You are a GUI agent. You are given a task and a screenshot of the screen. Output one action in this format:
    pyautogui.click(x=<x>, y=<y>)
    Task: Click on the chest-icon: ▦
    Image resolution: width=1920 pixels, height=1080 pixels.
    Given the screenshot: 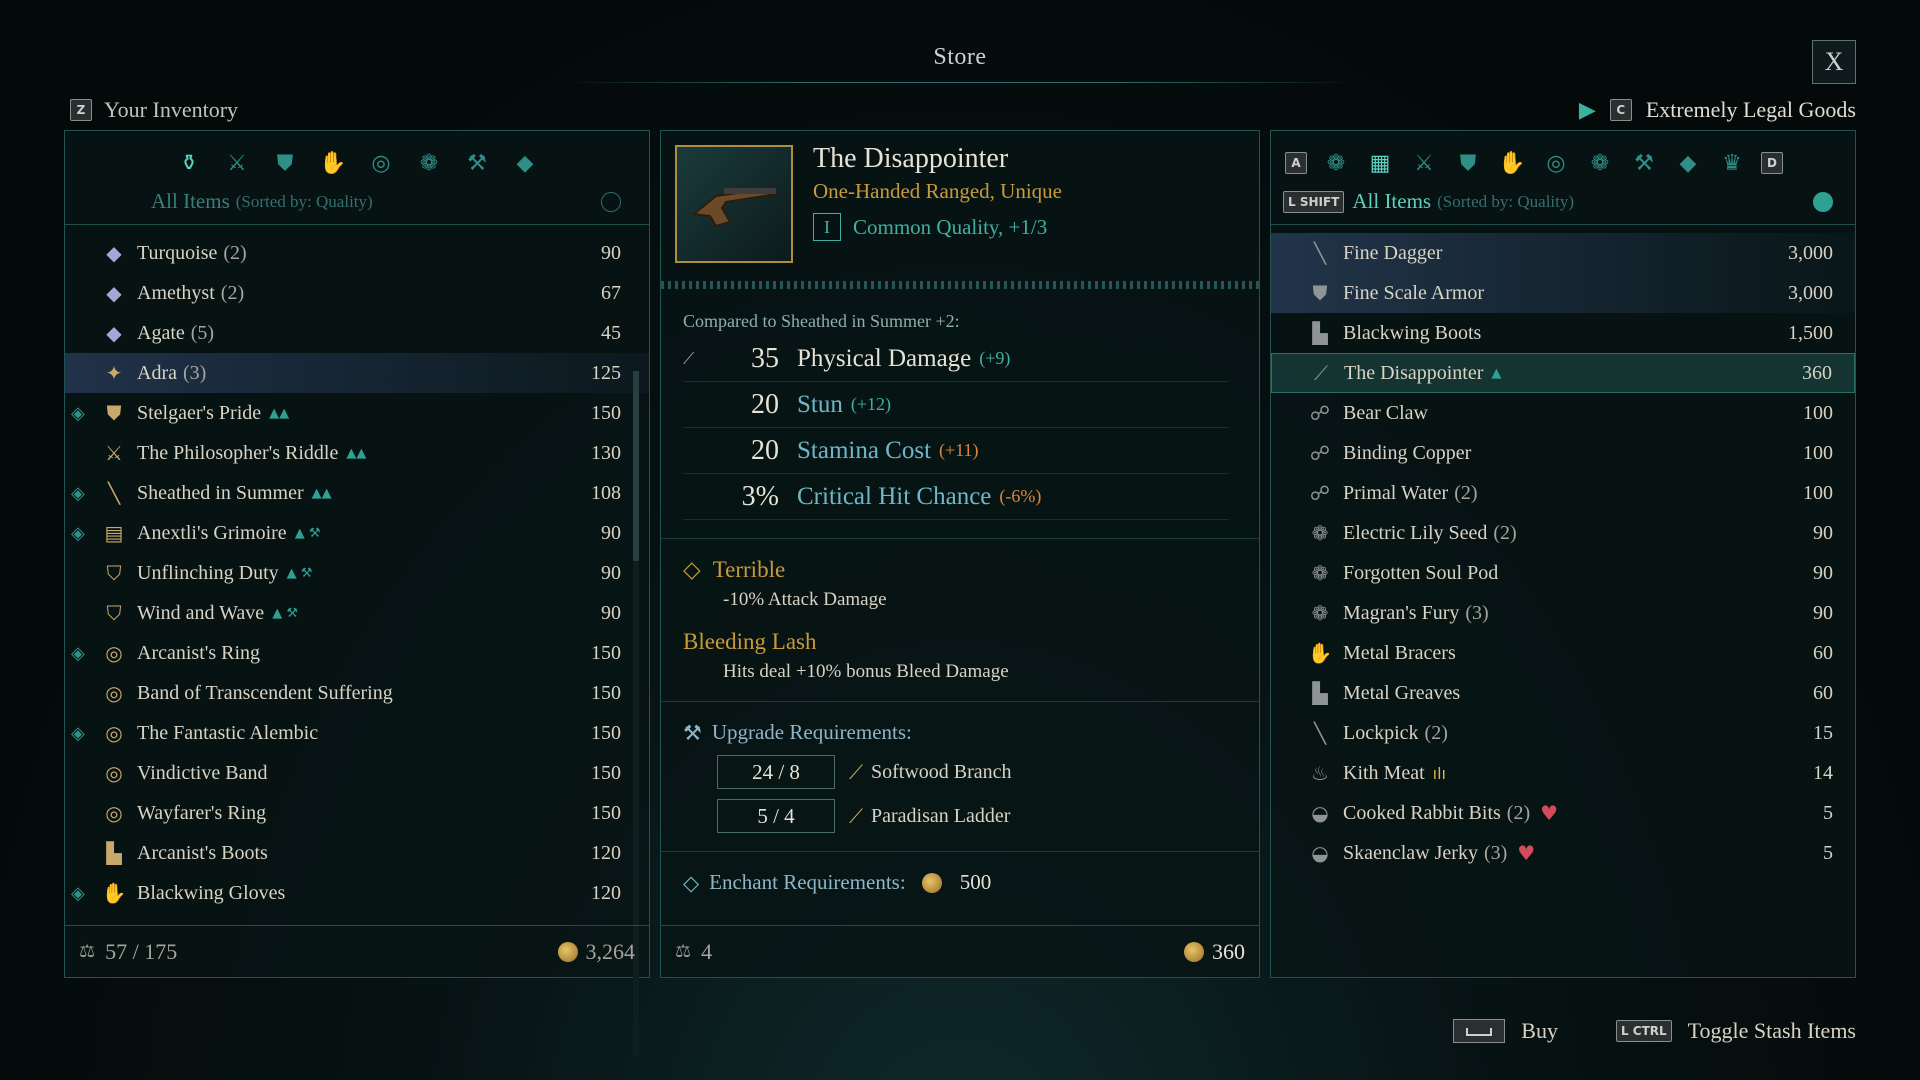 What is the action you would take?
    pyautogui.click(x=1380, y=163)
    